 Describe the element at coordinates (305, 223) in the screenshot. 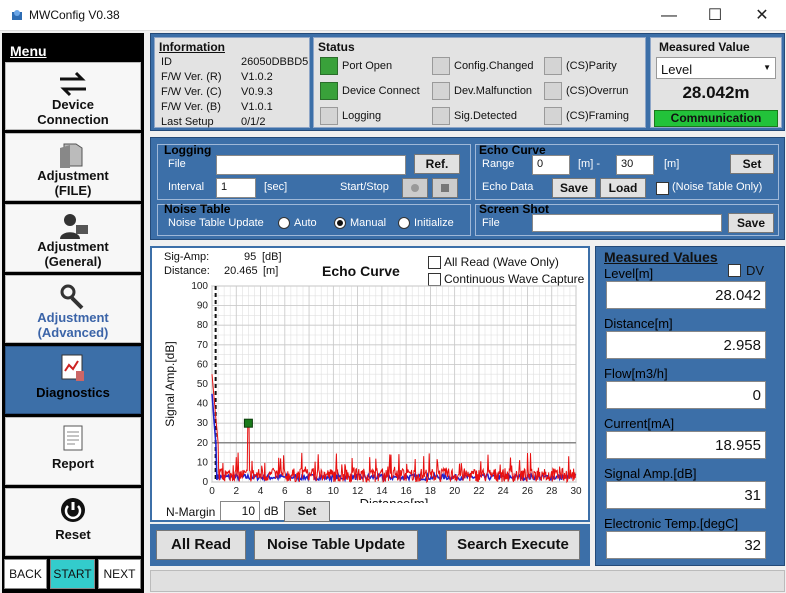

I see `radio-label: Auto` at that location.